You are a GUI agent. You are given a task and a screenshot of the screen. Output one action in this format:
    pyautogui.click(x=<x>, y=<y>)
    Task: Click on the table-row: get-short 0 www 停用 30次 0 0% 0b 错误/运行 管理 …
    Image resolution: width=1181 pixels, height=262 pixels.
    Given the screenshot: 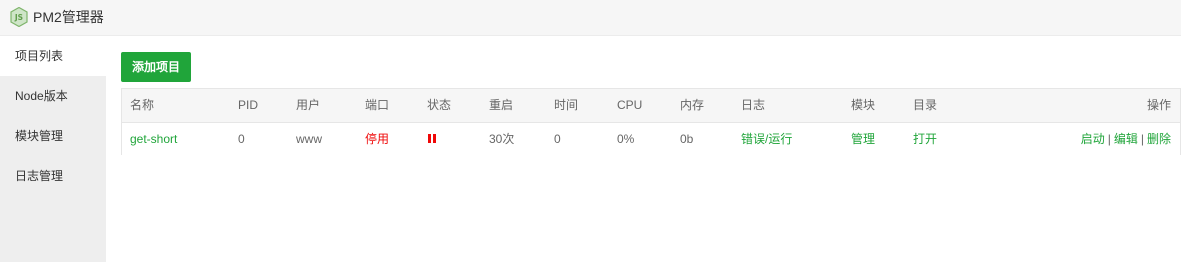 What is the action you would take?
    pyautogui.click(x=651, y=139)
    